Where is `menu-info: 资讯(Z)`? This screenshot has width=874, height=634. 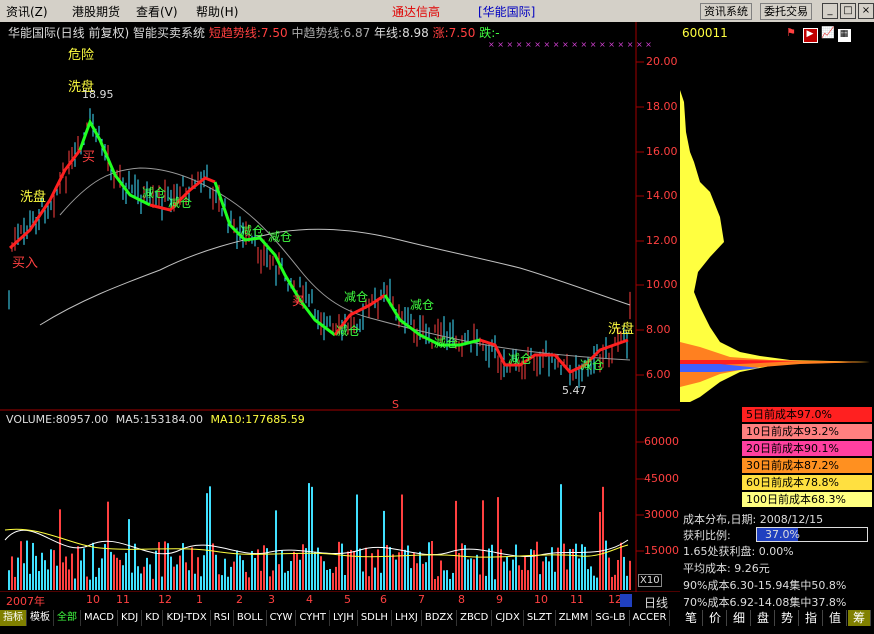 menu-info: 资讯(Z) is located at coordinates (27, 11).